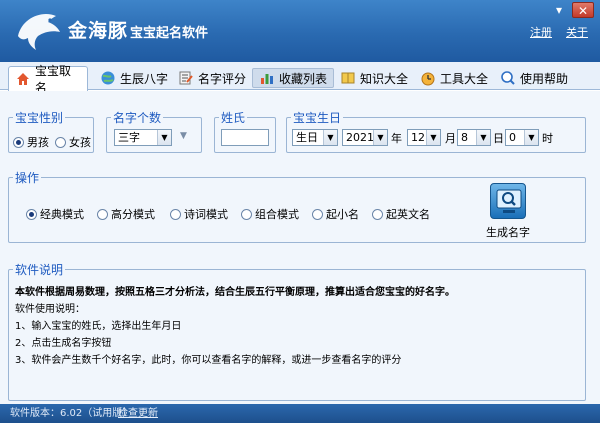 The image size is (600, 423). Describe the element at coordinates (559, 10) in the screenshot. I see `minimize-button: ▾` at that location.